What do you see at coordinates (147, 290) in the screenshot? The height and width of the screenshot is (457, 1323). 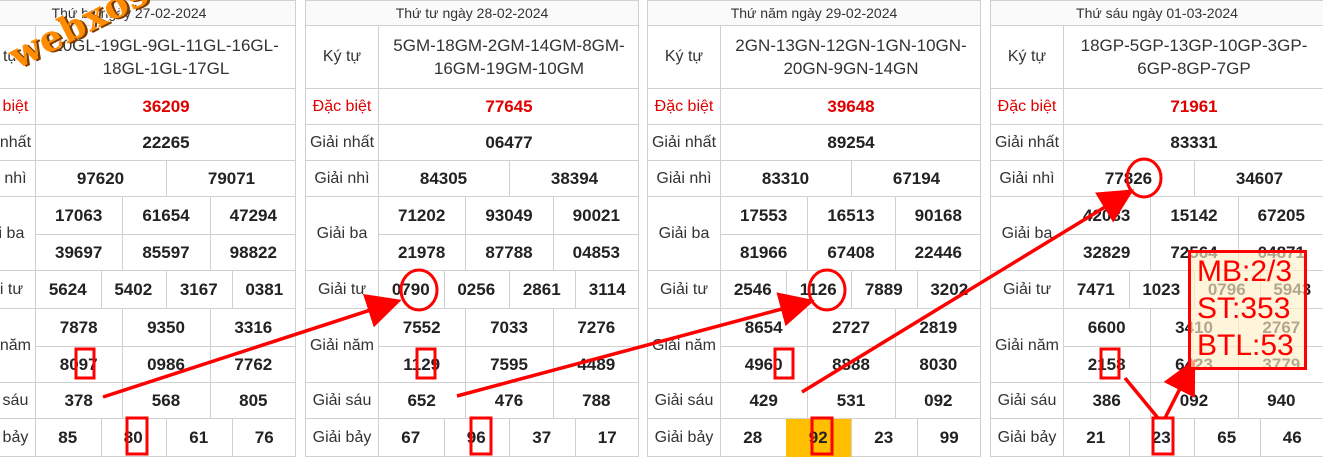 I see `prize-row-g4: Giải tư562454023167 0381` at bounding box center [147, 290].